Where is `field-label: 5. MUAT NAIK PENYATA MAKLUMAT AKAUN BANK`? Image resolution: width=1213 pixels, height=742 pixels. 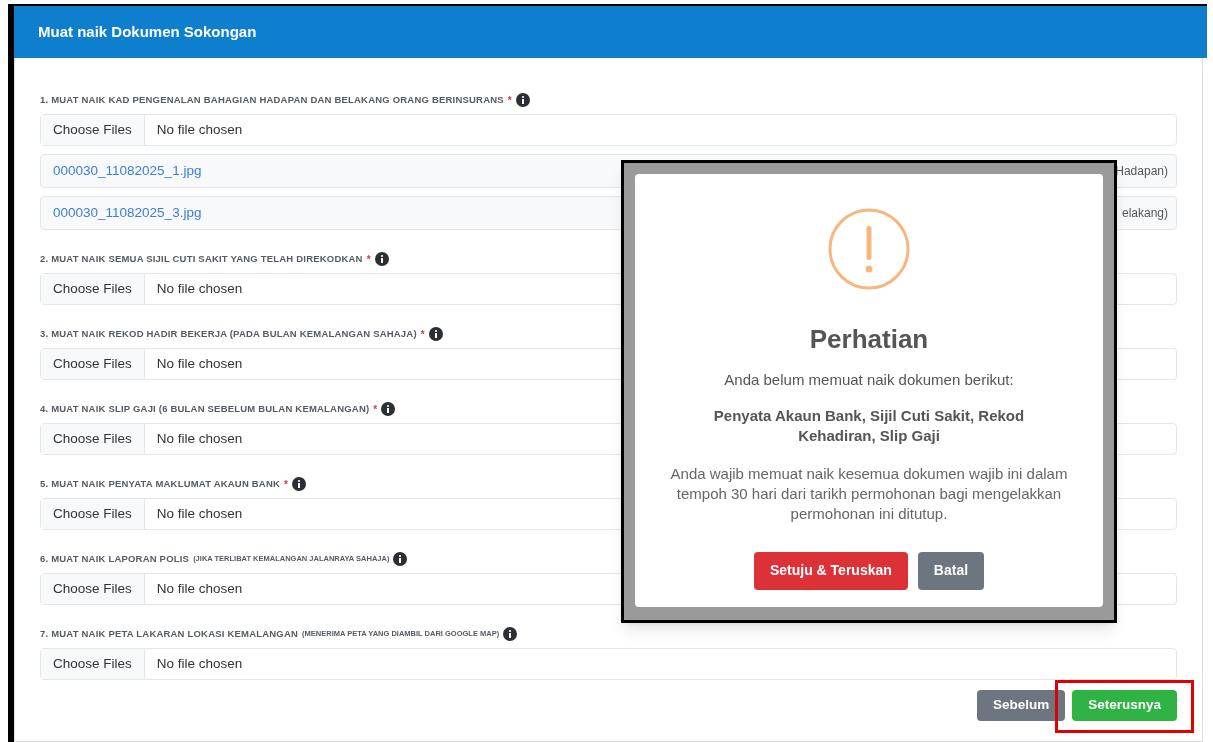 field-label: 5. MUAT NAIK PENYATA MAKLUMAT AKAUN BANK is located at coordinates (160, 483).